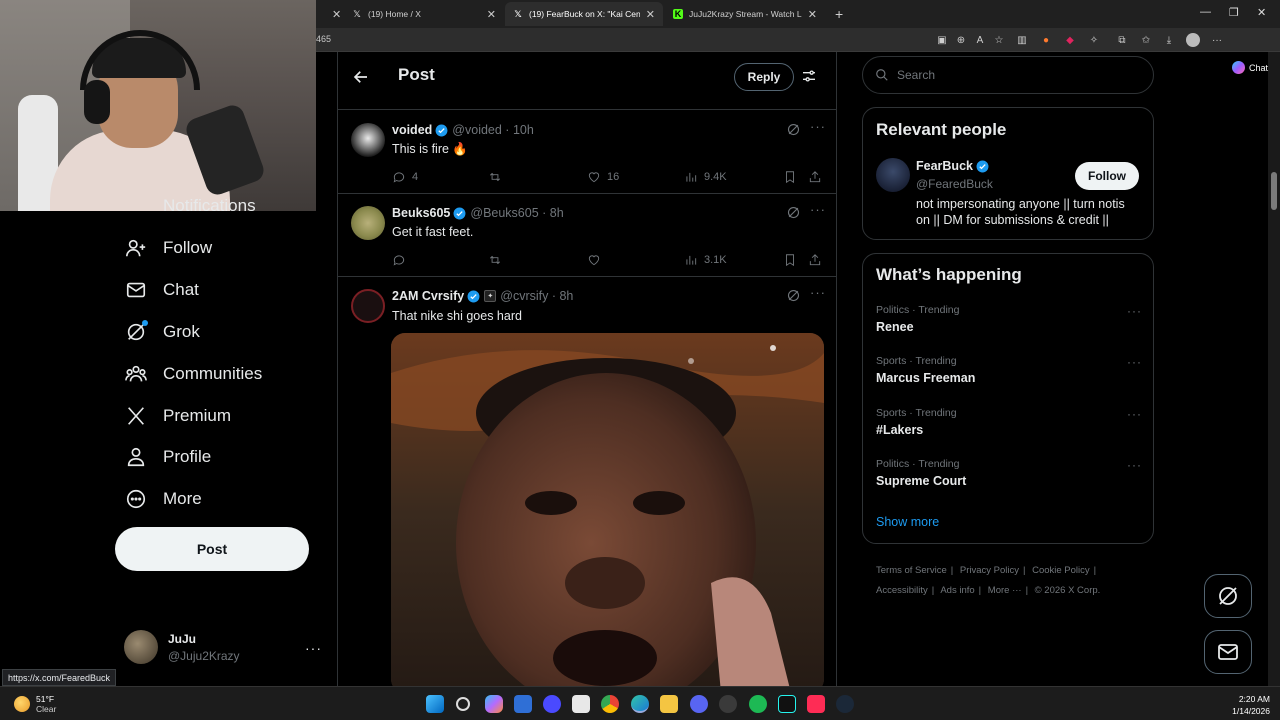 The image size is (1280, 720). I want to click on edge-icon, so click(640, 704).